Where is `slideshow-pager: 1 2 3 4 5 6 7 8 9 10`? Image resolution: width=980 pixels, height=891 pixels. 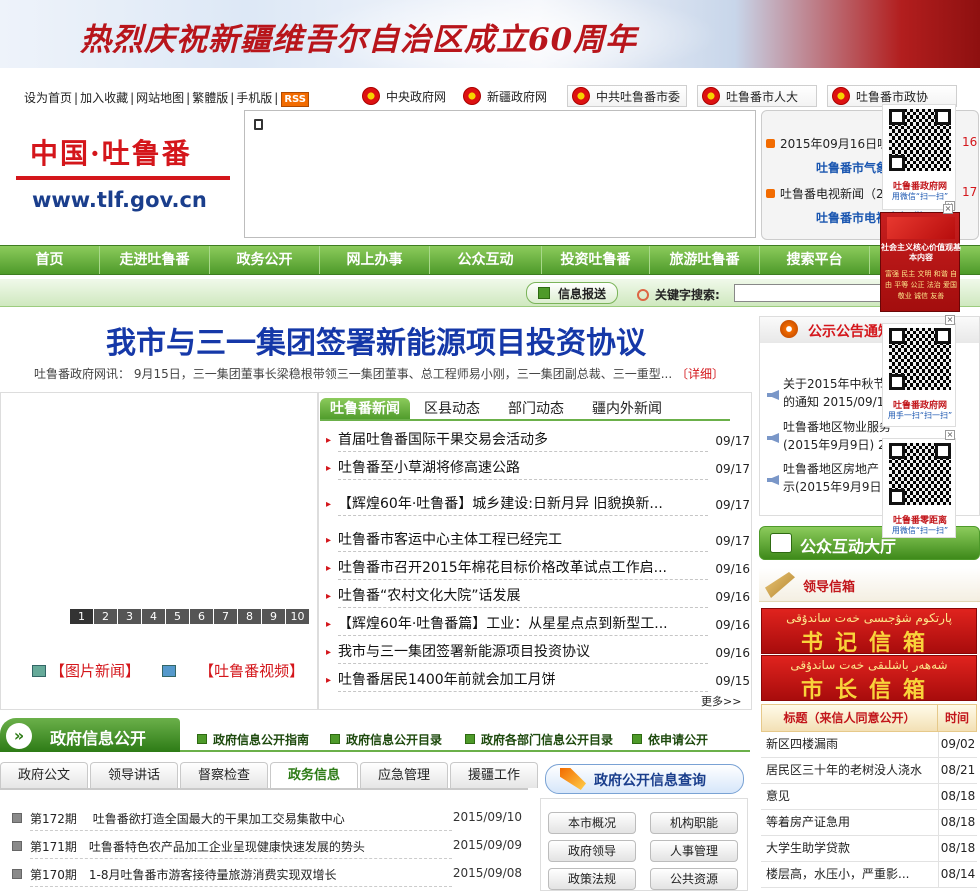
slideshow-pager: 1 2 3 4 5 6 7 8 9 10 is located at coordinates (190, 616).